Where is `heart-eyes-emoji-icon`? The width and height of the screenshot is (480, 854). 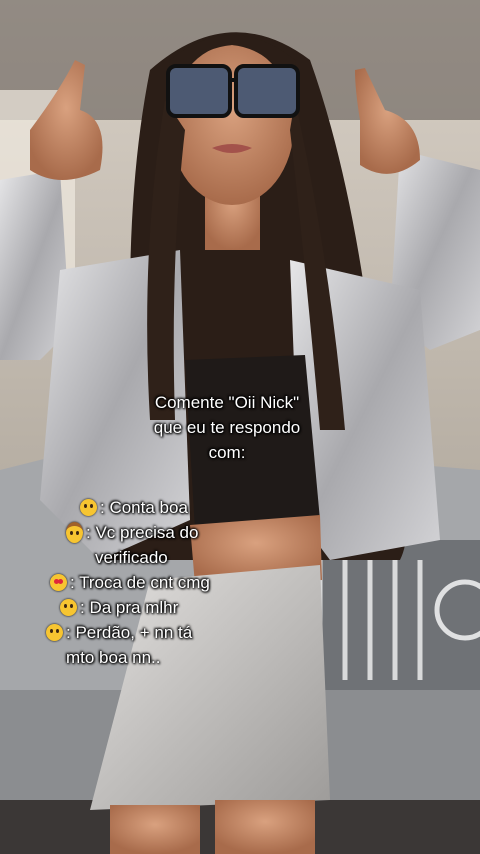 heart-eyes-emoji-icon is located at coordinates (58, 582).